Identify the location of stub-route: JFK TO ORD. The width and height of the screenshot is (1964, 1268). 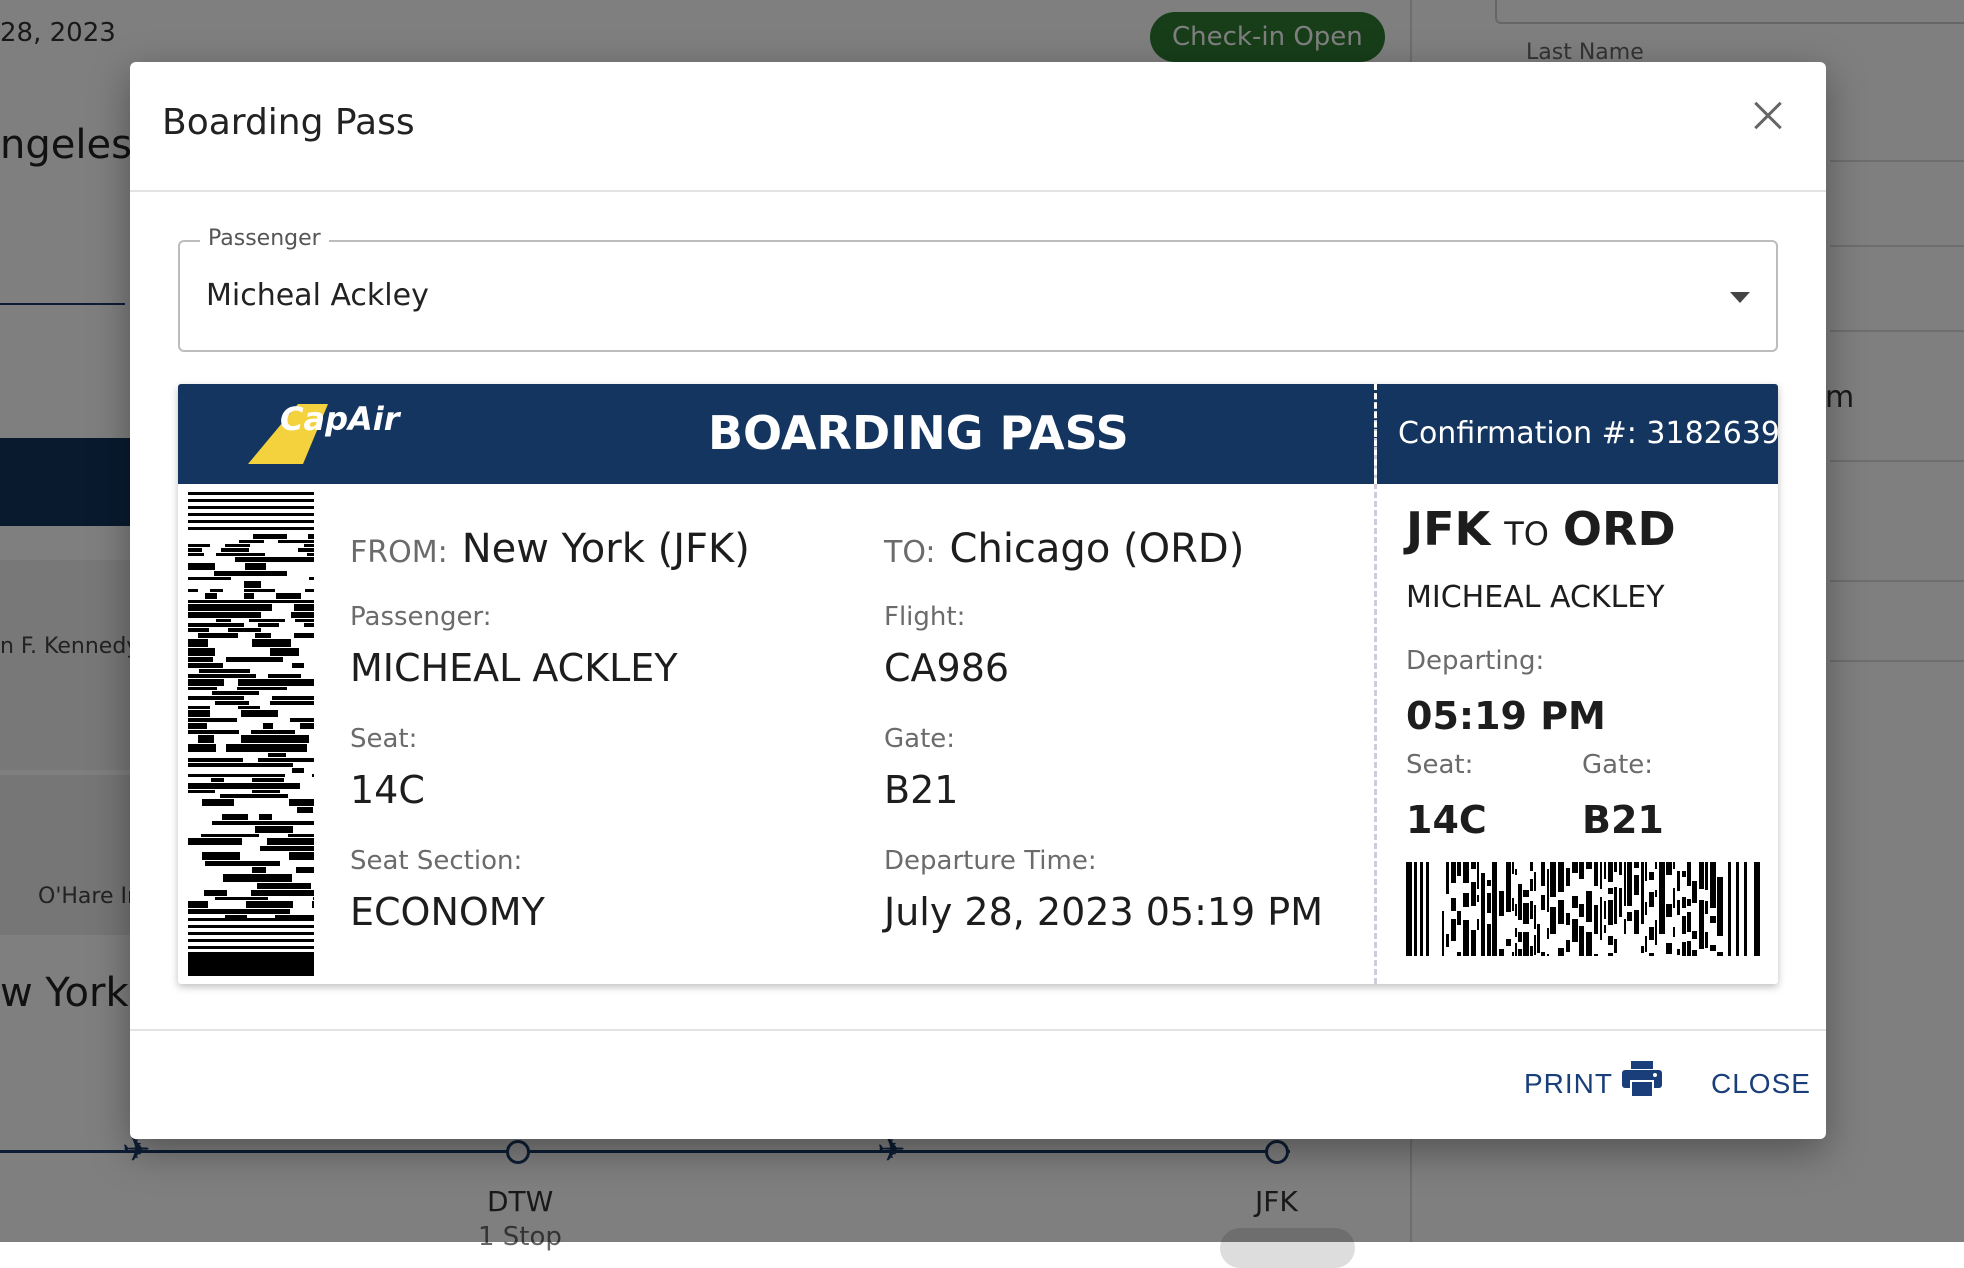
(1541, 529).